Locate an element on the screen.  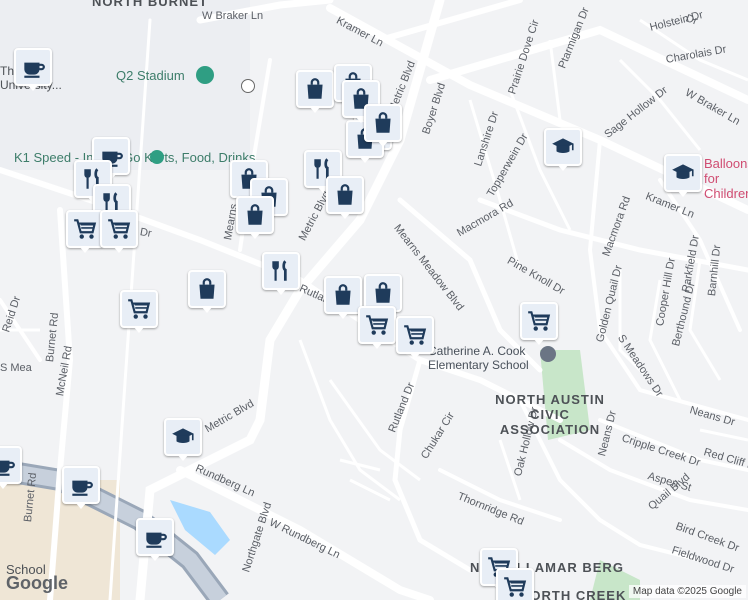
map-attribution: Map data ©2025 Google is located at coordinates (687, 591).